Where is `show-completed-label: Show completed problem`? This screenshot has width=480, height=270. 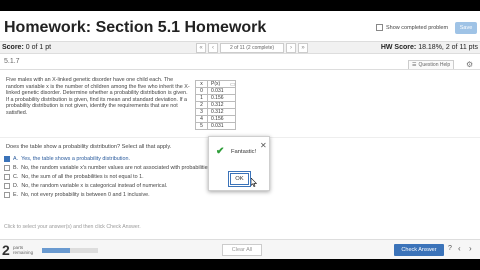
show-completed-label: Show completed problem is located at coordinates (417, 27).